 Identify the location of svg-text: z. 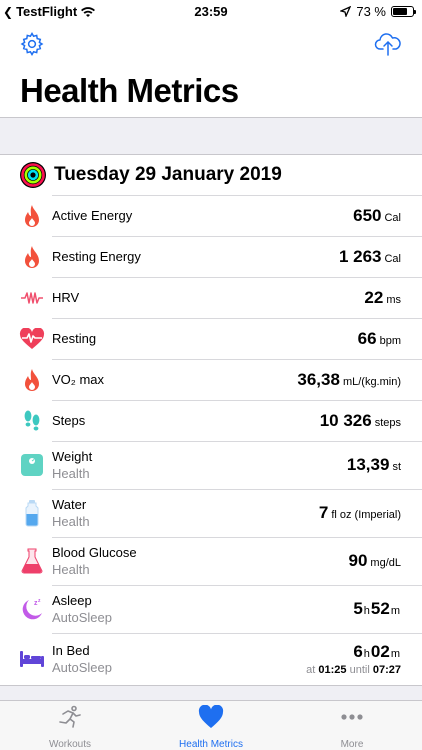
(39, 601).